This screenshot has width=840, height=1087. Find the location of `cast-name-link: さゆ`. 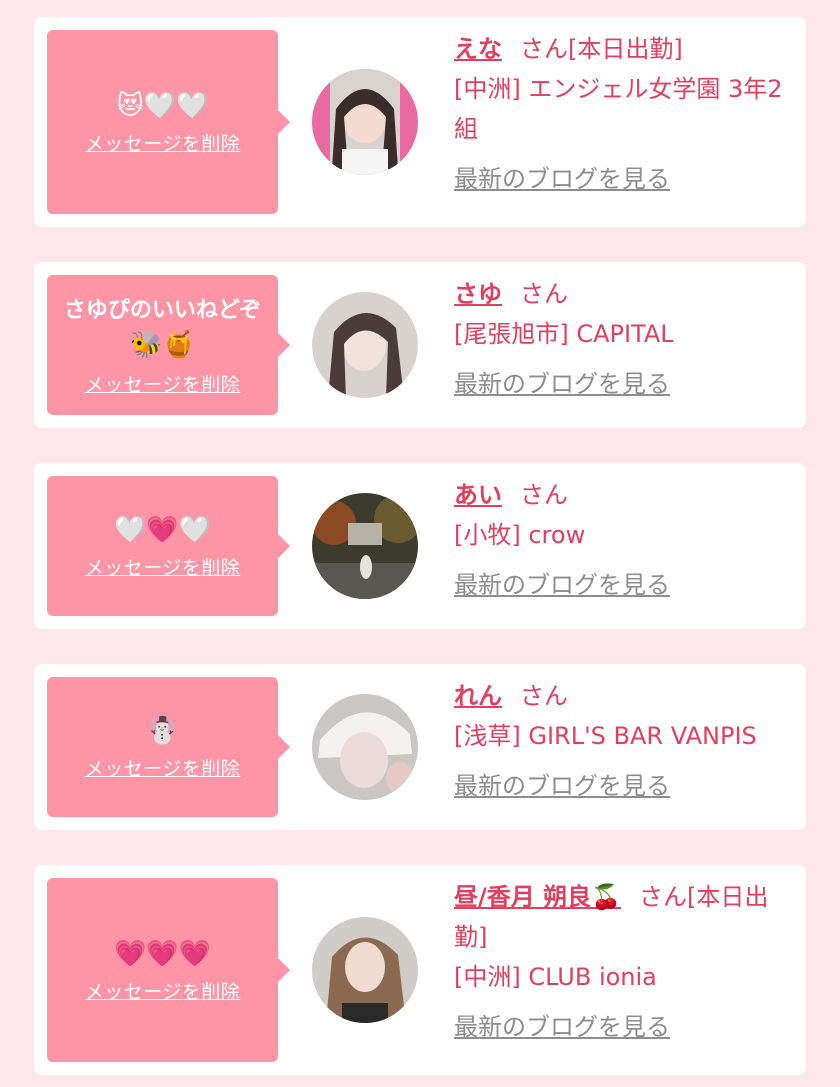

cast-name-link: さゆ is located at coordinates (478, 294).